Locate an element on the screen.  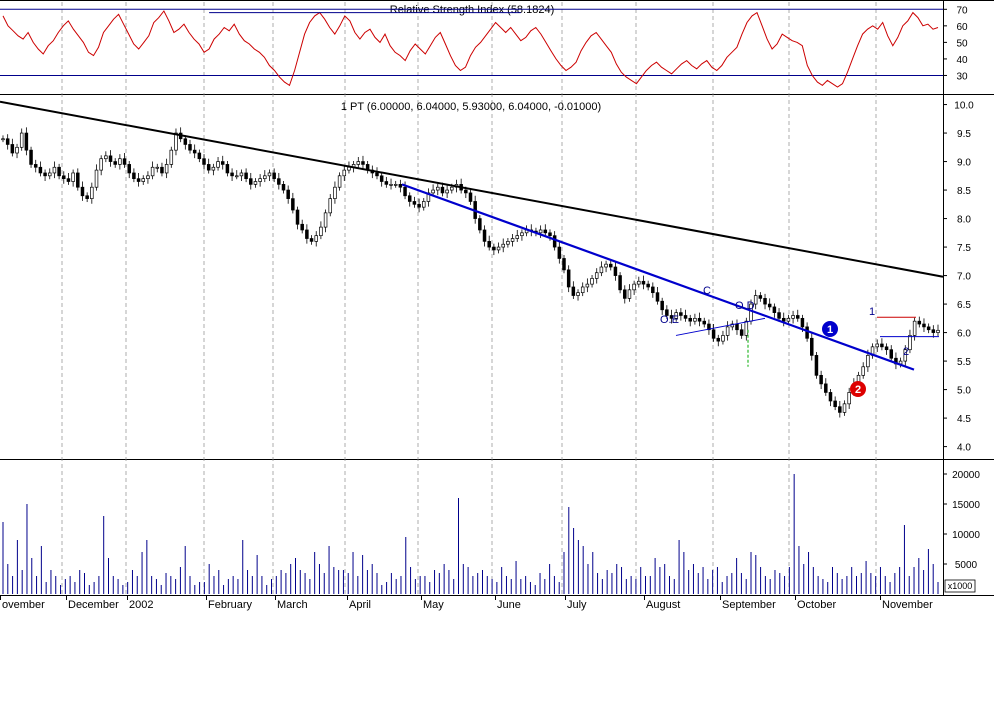
rsi-tick-label: 50 is located at coordinates (962, 43).